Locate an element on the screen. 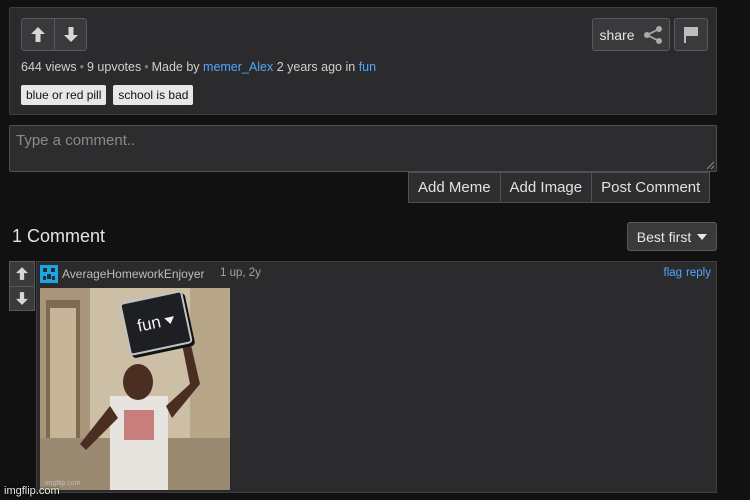 The height and width of the screenshot is (500, 750). comment-downvote-button is located at coordinates (22, 298).